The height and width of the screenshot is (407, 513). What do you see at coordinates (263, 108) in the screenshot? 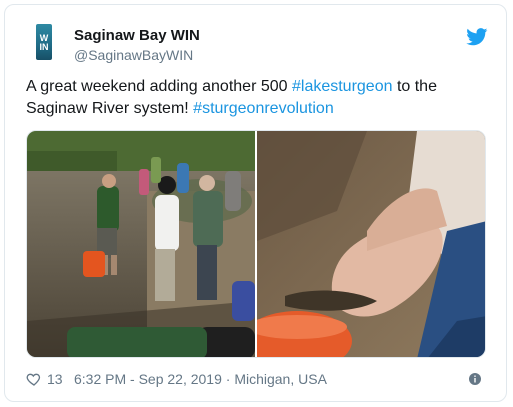
I see `hashtag-sturgeonrevolution: #sturgeonrevolution` at bounding box center [263, 108].